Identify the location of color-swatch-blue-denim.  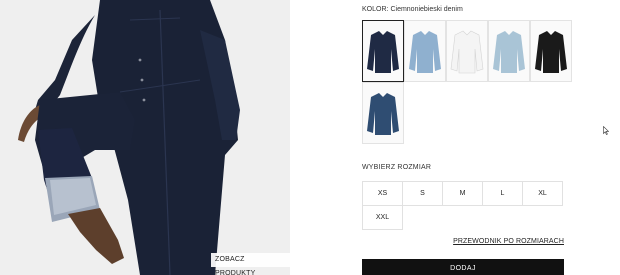
(383, 113).